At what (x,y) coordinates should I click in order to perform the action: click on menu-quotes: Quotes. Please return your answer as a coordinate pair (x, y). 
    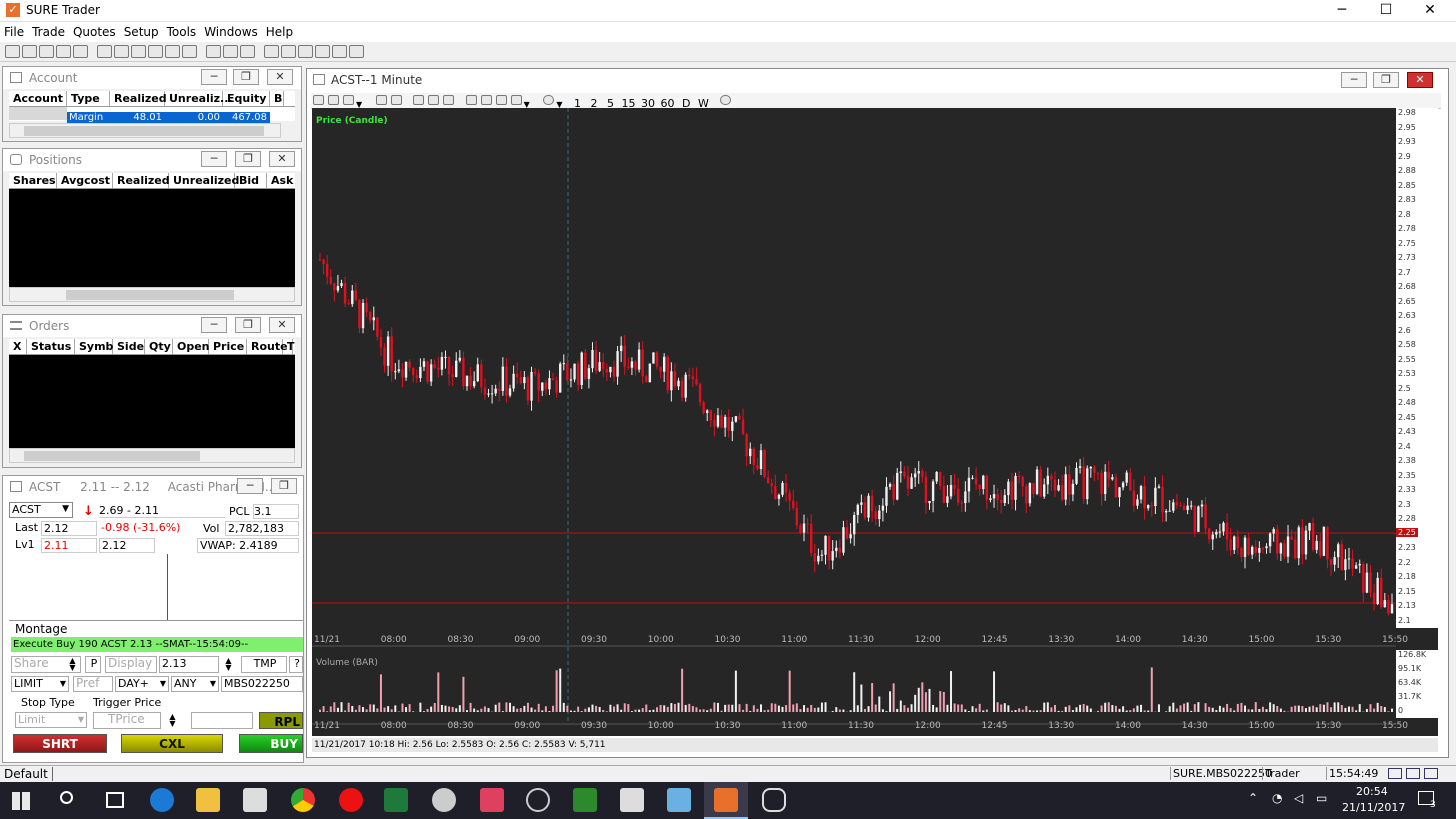
    Looking at the image, I should click on (94, 32).